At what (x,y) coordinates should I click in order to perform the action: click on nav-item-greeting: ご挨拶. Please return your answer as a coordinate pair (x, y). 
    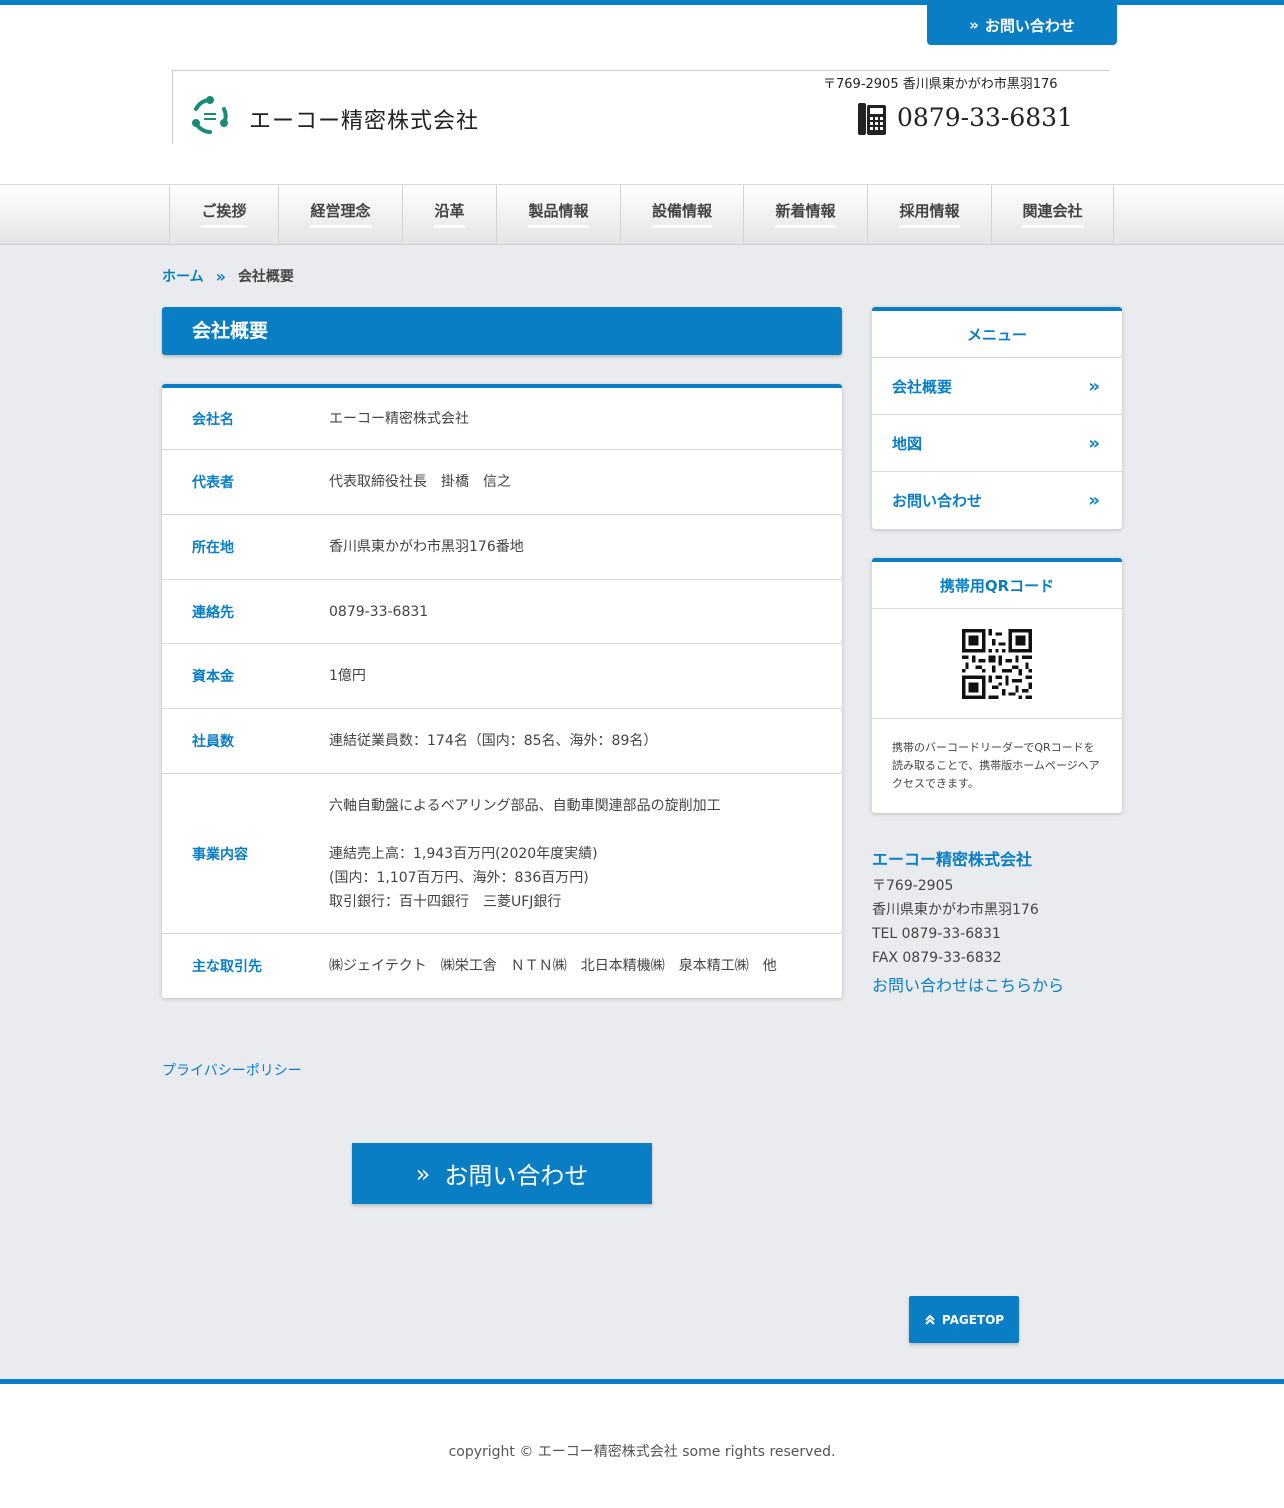
    Looking at the image, I should click on (224, 215).